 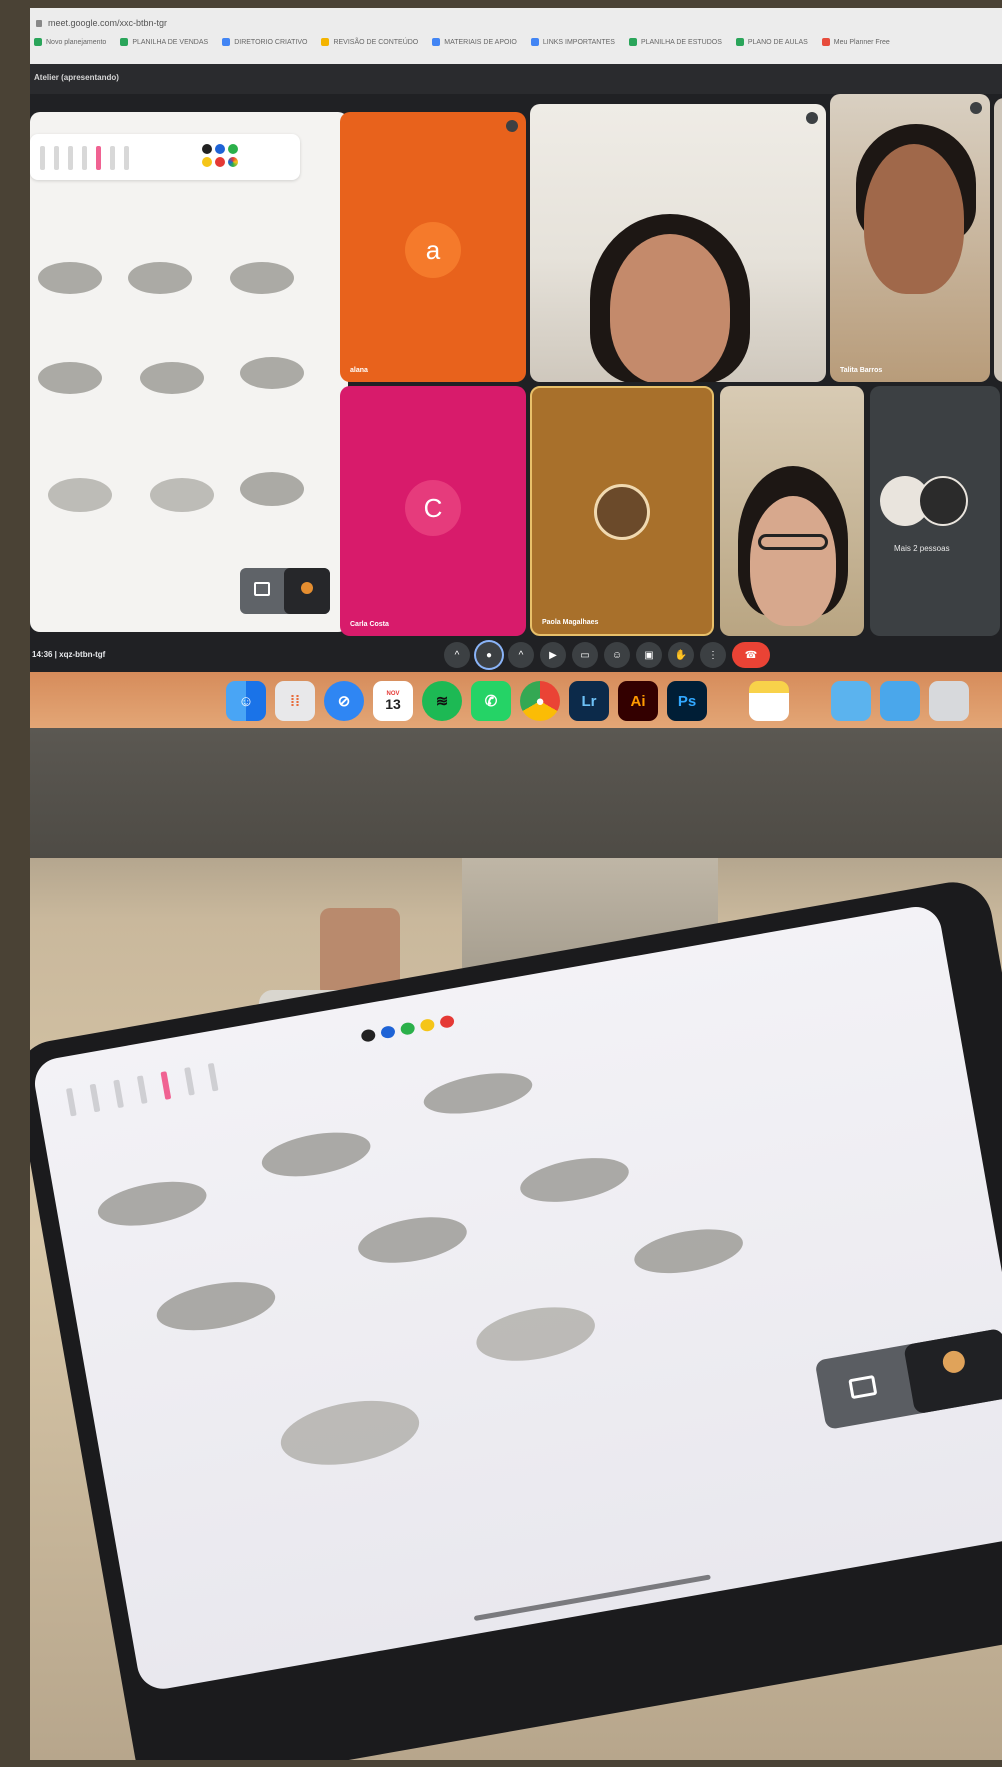 I want to click on end-call-icon: ☎, so click(x=751, y=655).